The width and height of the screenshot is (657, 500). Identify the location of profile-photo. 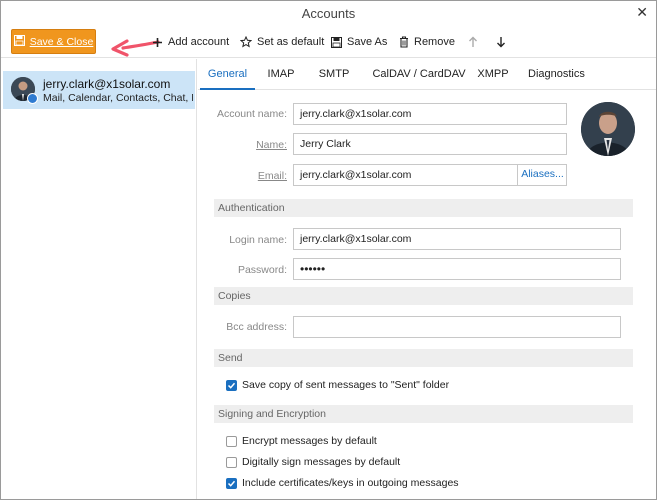
(608, 129).